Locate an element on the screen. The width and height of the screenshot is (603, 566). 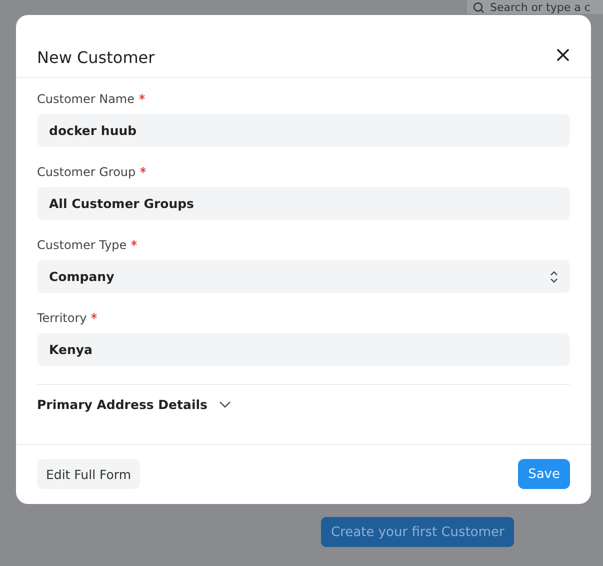
search-icon is located at coordinates (478, 7).